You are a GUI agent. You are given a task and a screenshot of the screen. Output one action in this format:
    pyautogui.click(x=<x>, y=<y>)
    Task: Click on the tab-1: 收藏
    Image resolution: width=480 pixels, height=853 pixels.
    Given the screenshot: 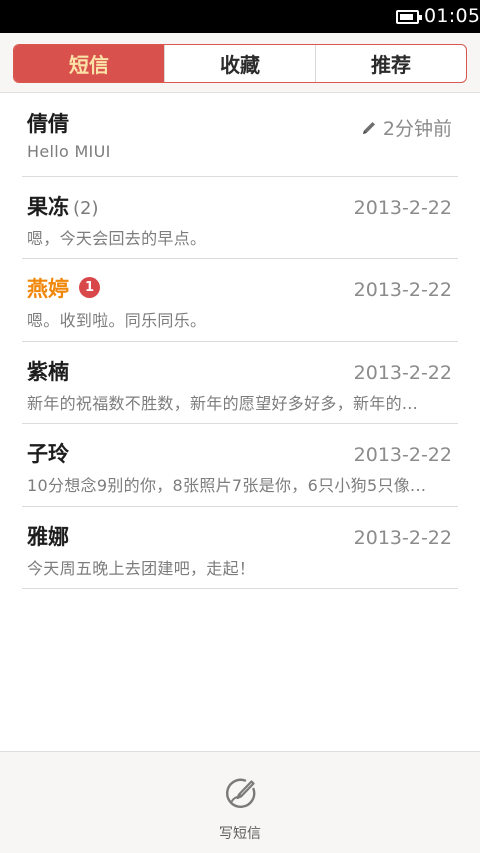 What is the action you would take?
    pyautogui.click(x=239, y=63)
    